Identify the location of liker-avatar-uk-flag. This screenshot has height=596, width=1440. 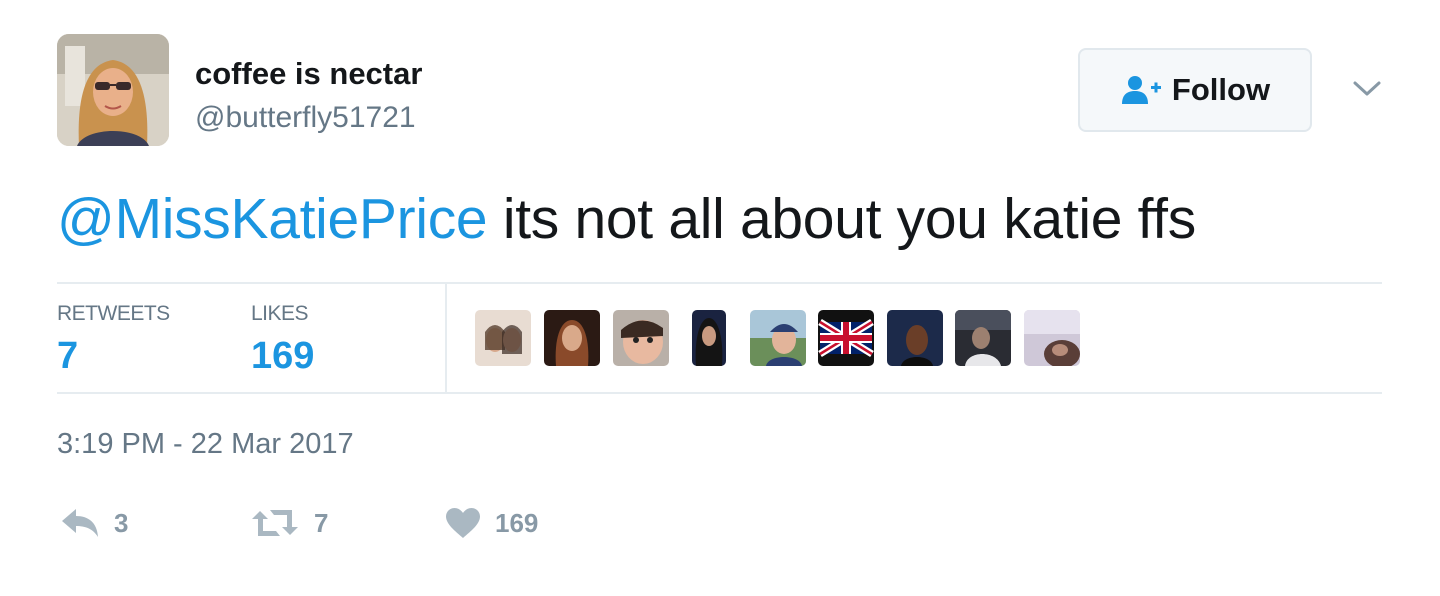
(846, 338).